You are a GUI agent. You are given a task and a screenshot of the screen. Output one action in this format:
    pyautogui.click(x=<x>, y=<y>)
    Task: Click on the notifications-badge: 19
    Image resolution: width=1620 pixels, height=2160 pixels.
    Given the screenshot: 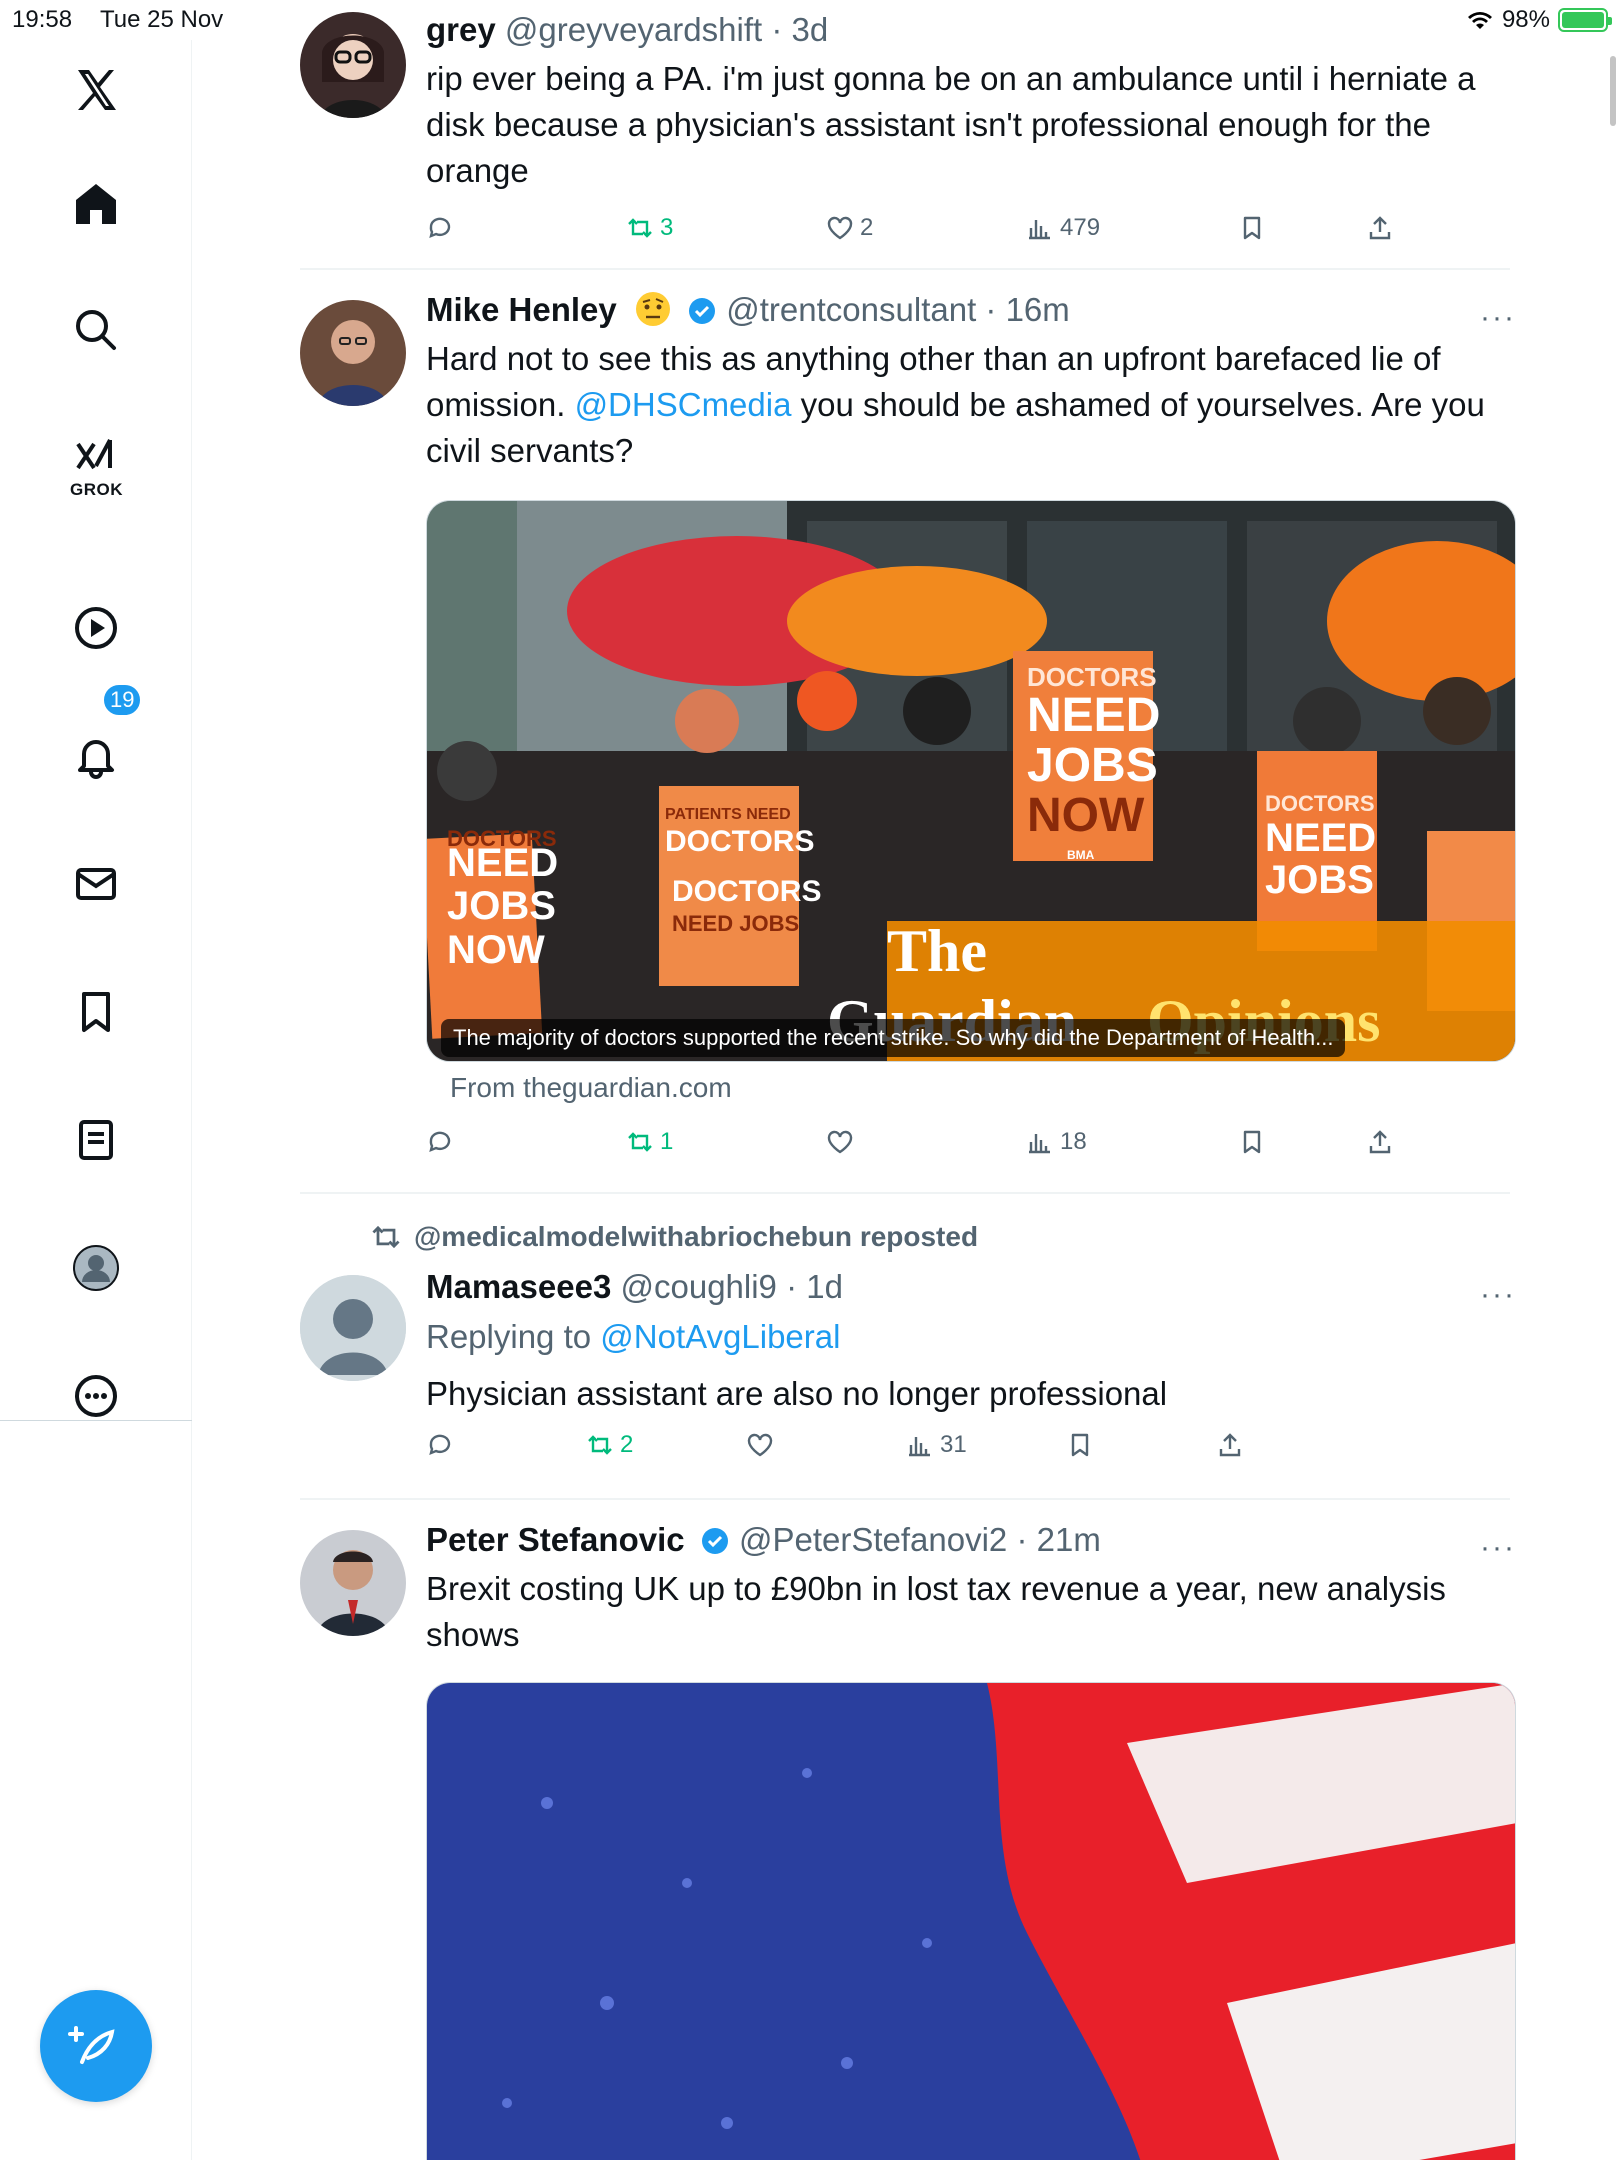 What is the action you would take?
    pyautogui.click(x=122, y=700)
    